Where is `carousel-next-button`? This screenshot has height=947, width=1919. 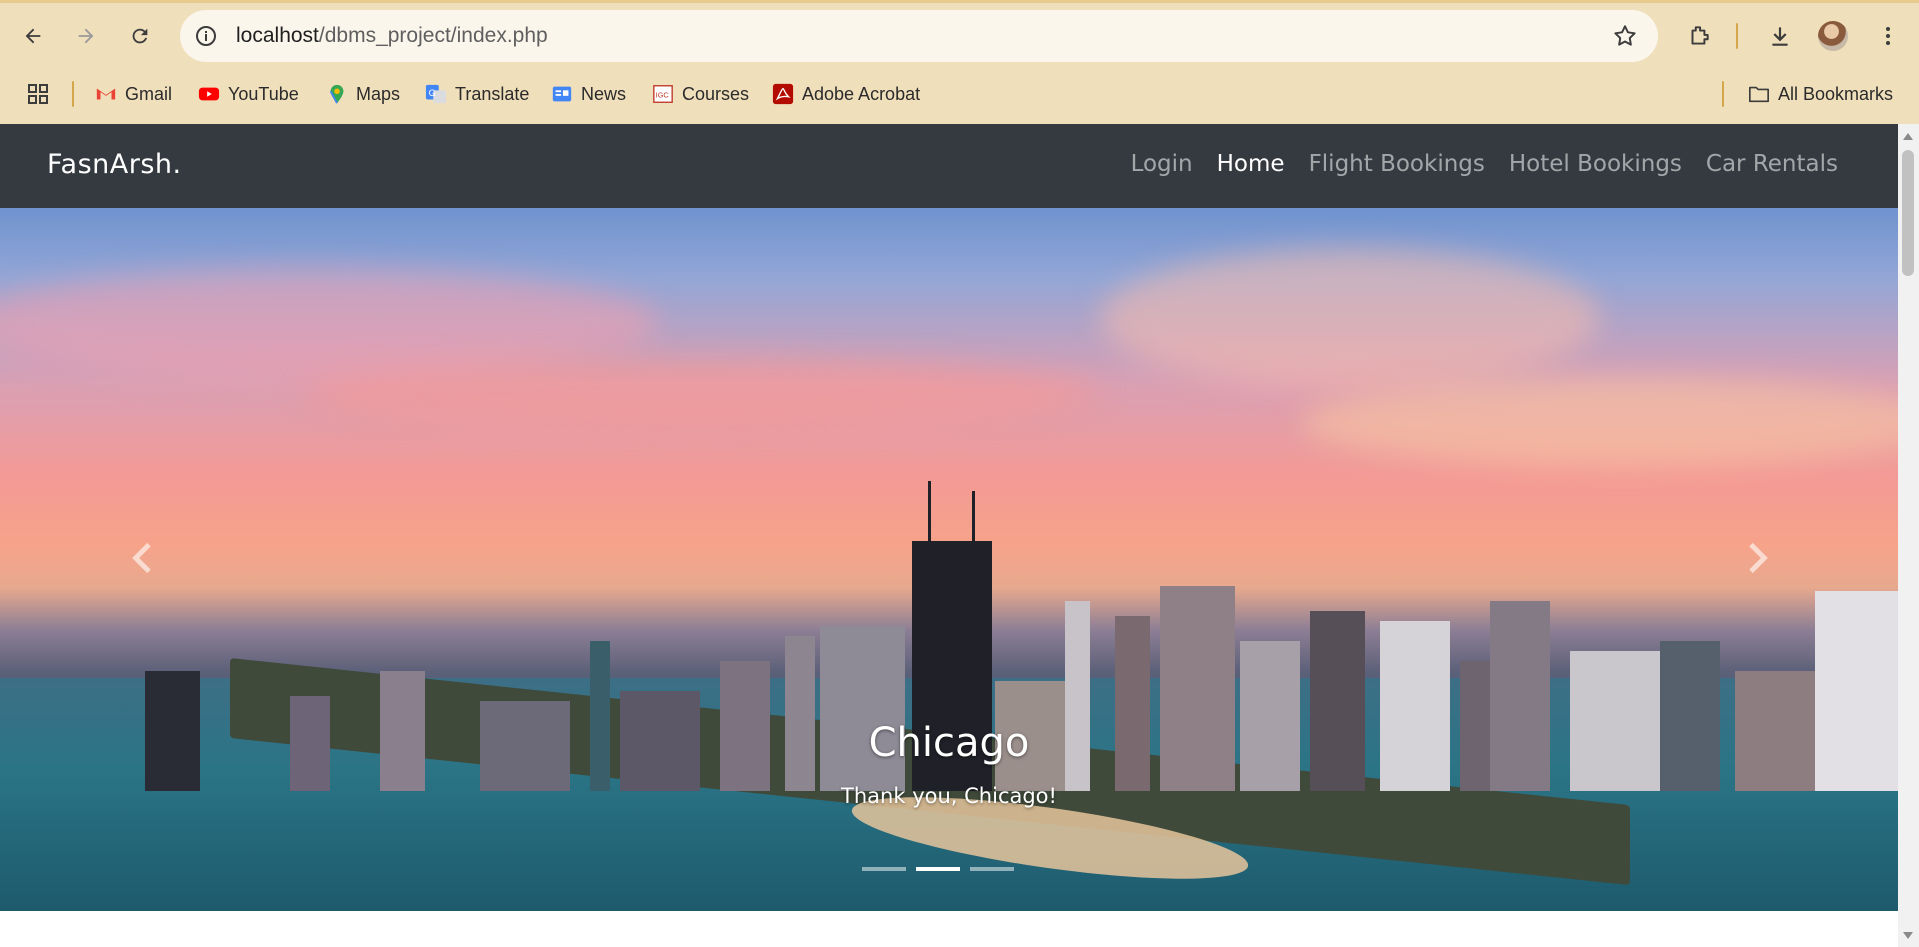
carousel-next-button is located at coordinates (1756, 558).